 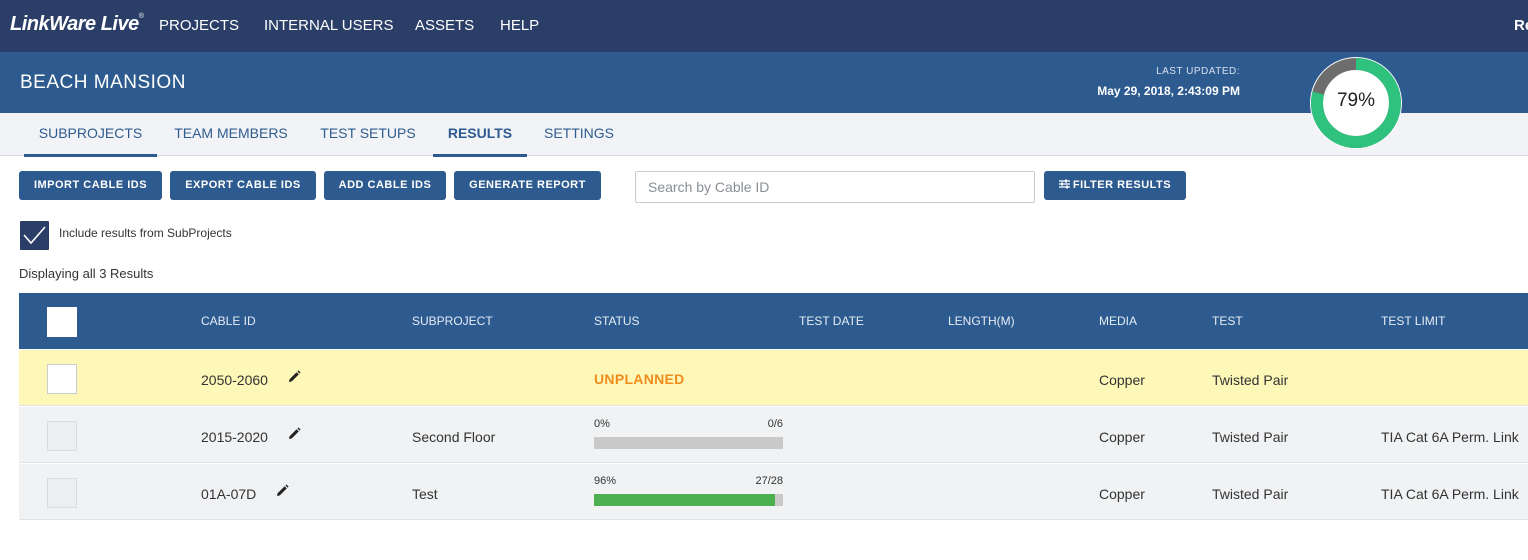 I want to click on nav-help: HELP, so click(x=519, y=25).